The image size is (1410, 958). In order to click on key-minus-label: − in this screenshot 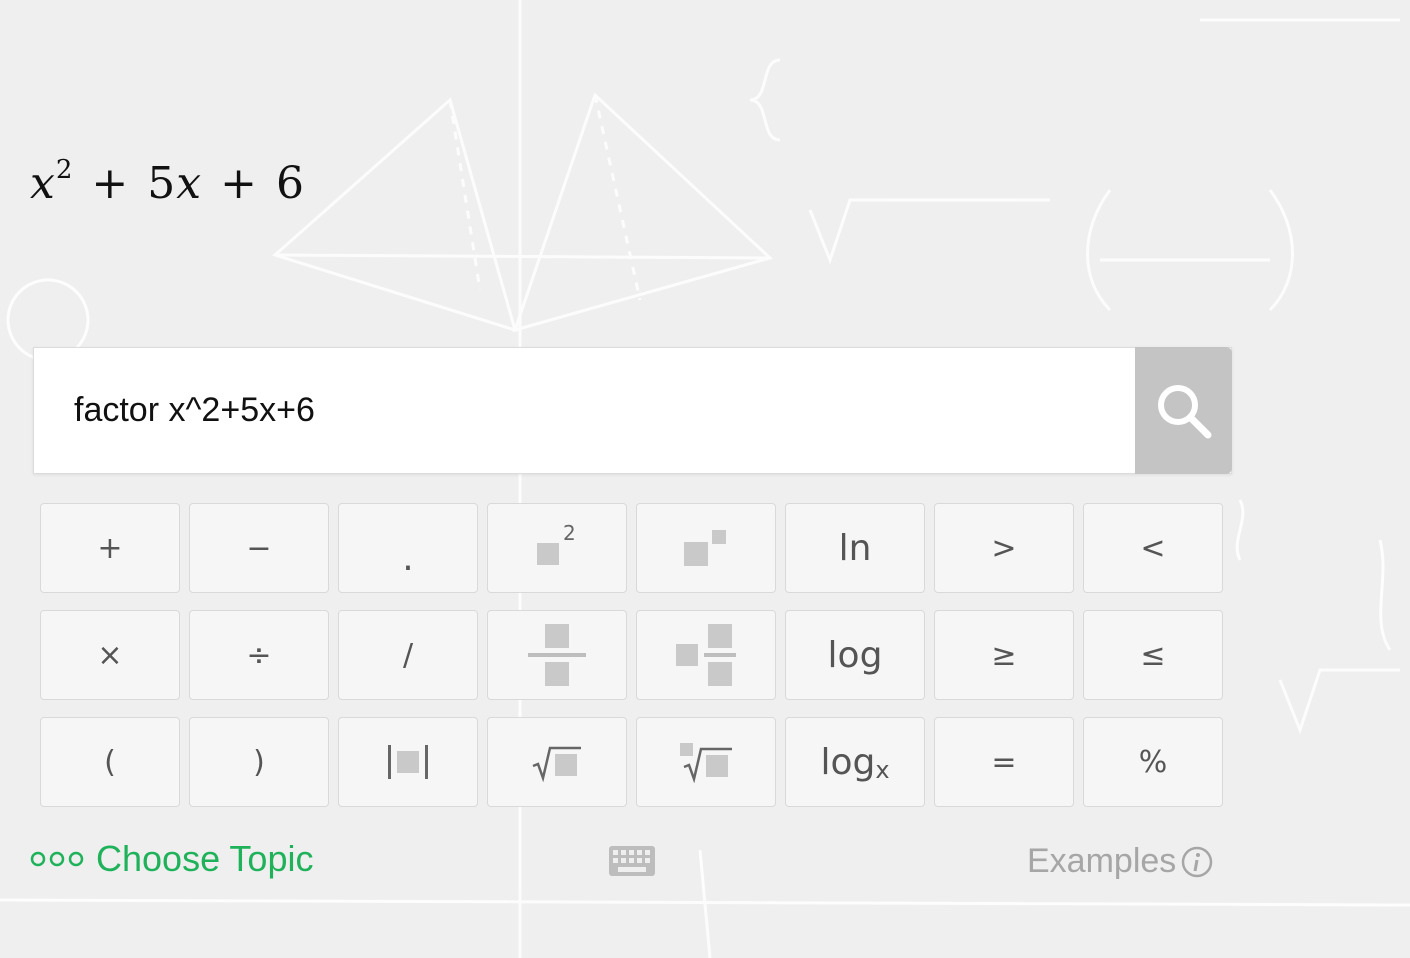, I will do `click(259, 548)`.